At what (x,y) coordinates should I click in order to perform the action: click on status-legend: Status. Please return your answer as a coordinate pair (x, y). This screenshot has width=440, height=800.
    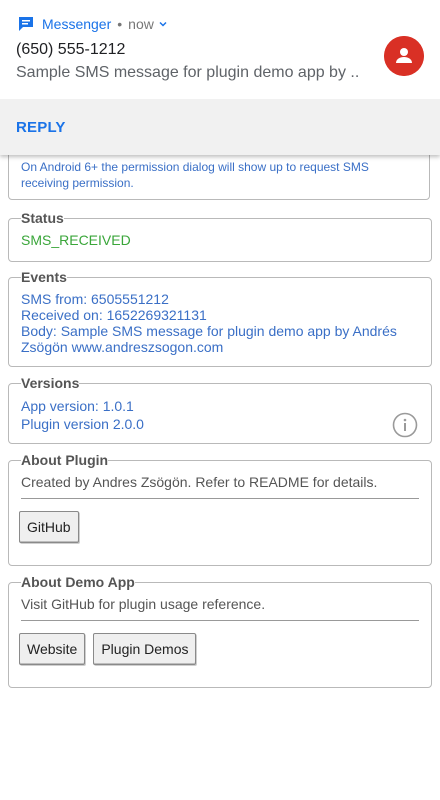
    Looking at the image, I should click on (42, 218).